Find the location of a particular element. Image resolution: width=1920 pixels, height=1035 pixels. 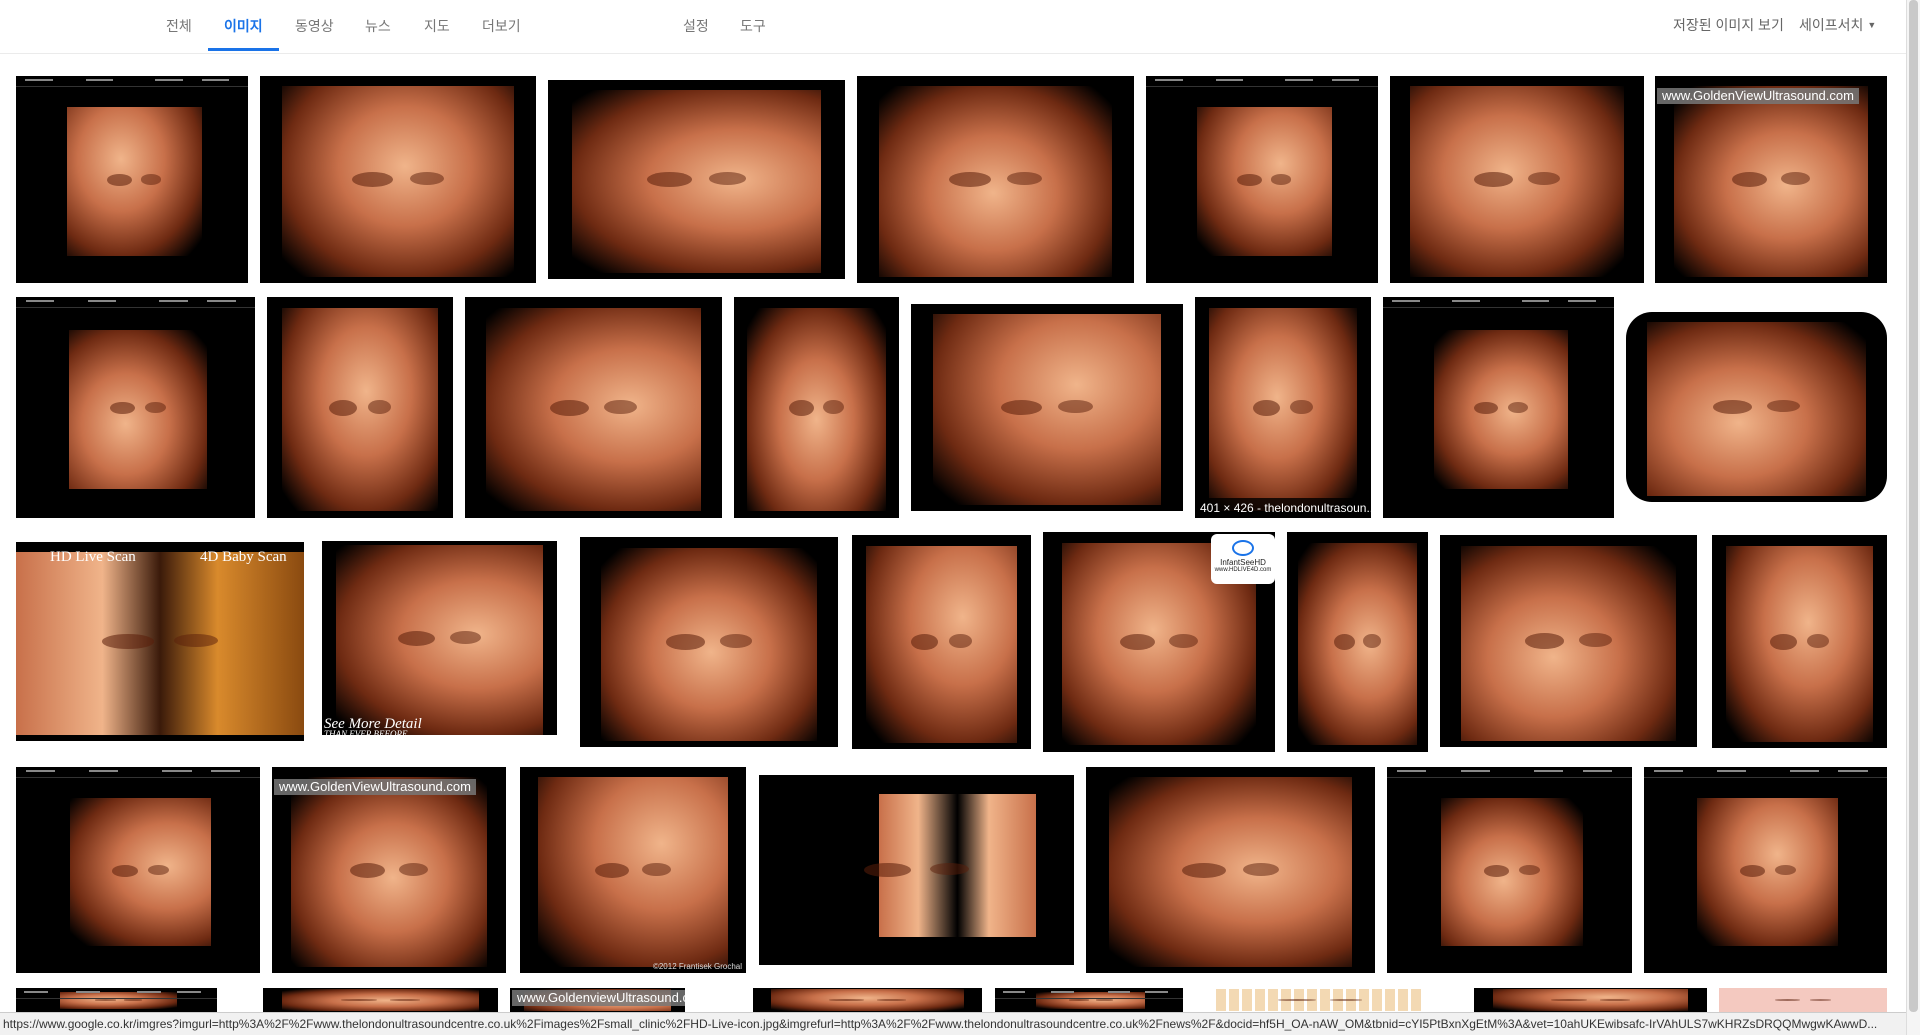

infantsee-name: InfantSeeHD is located at coordinates (1243, 562).